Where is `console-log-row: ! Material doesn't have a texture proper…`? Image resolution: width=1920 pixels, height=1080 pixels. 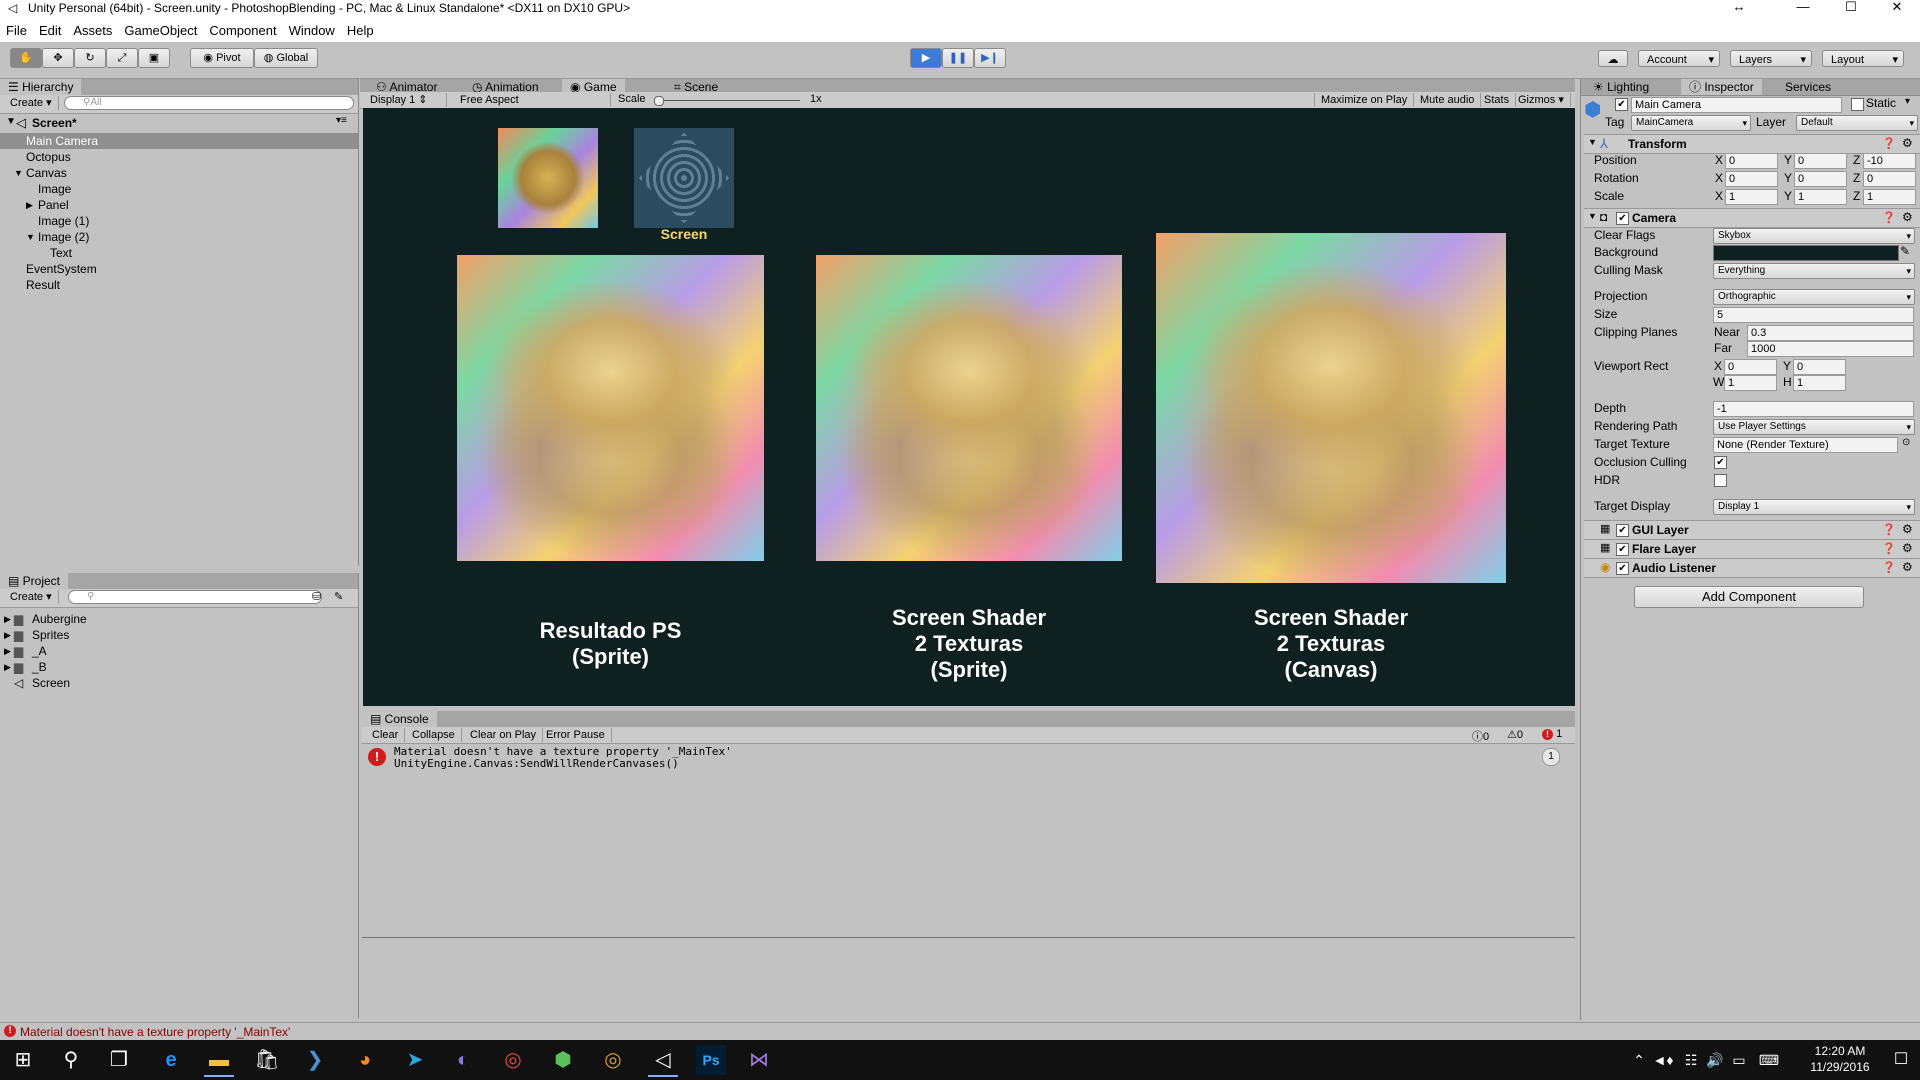
console-log-row: ! Material doesn't have a texture proper… is located at coordinates (968, 758).